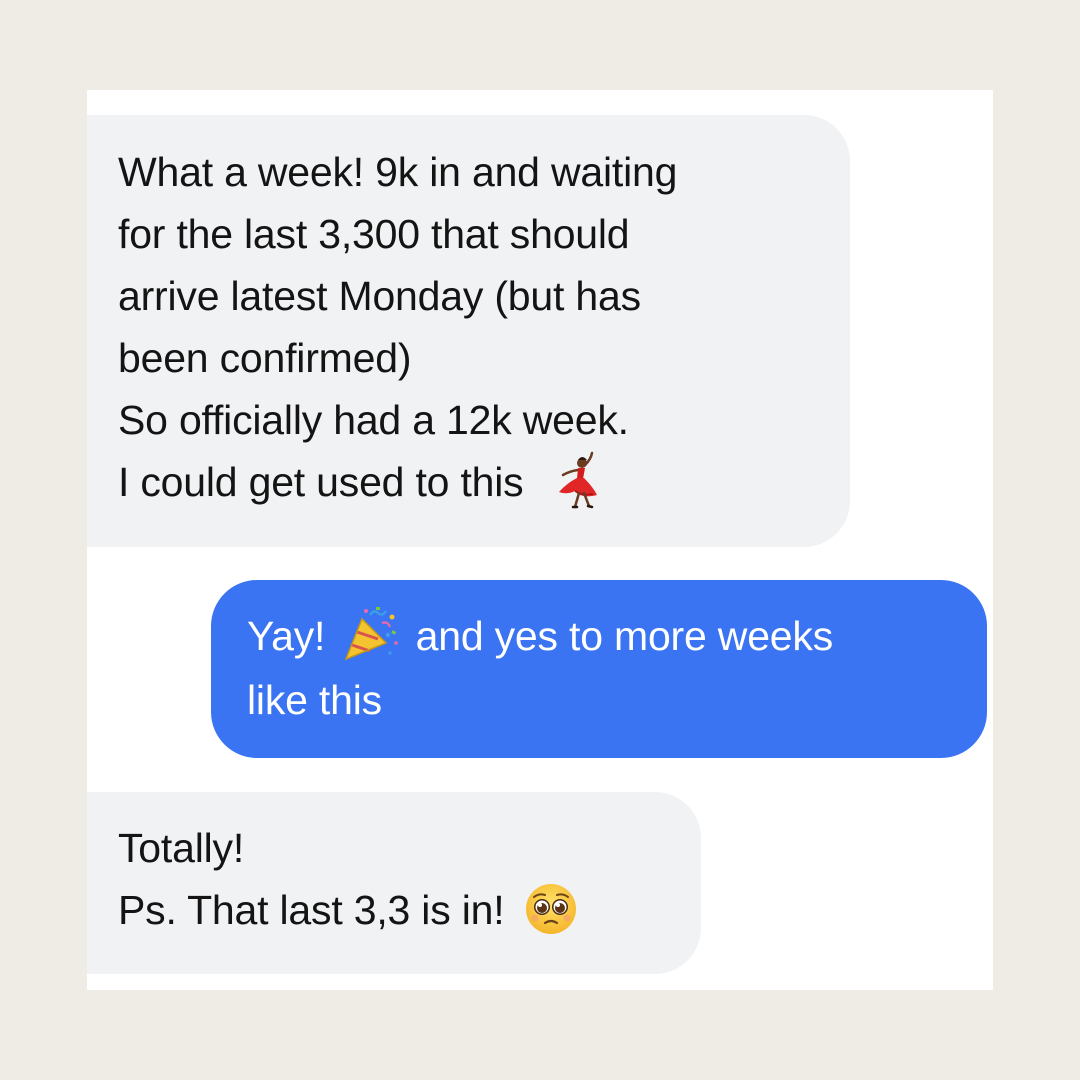 The width and height of the screenshot is (1080, 1080). Describe the element at coordinates (575, 481) in the screenshot. I see `dancing-woman-emoji-icon` at that location.